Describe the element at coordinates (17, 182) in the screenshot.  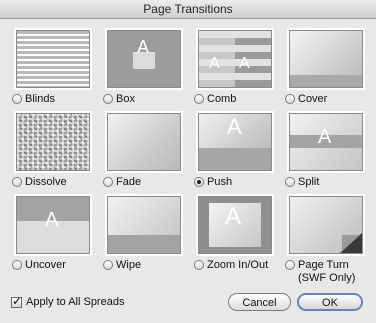
I see `dissolve-radio` at that location.